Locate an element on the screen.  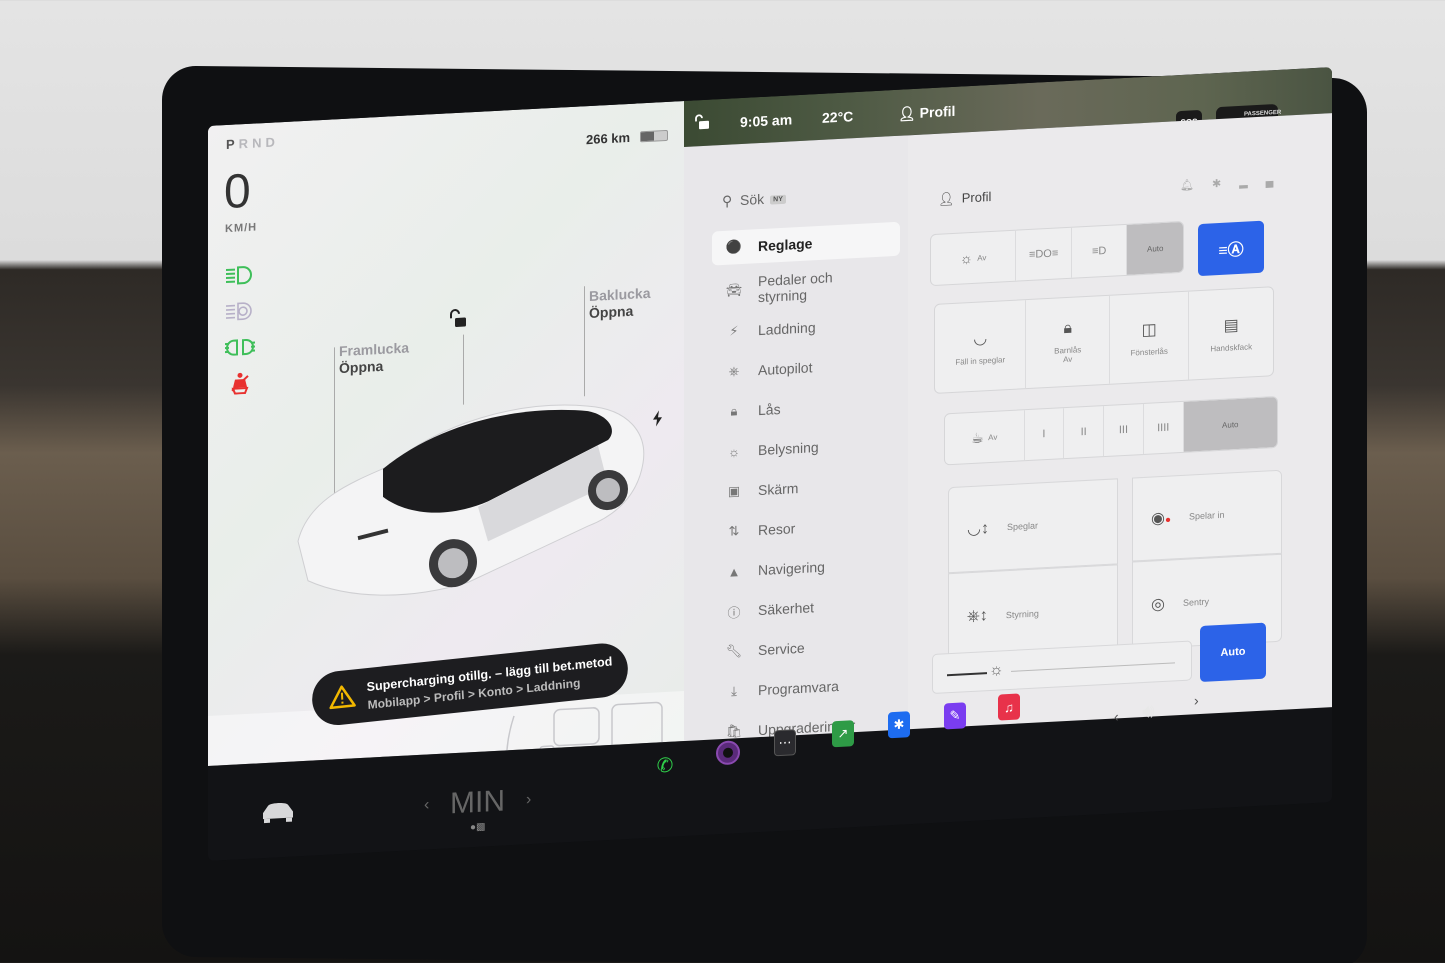
volume-icon: 🔊︎ is located at coordinates (1148, 712).